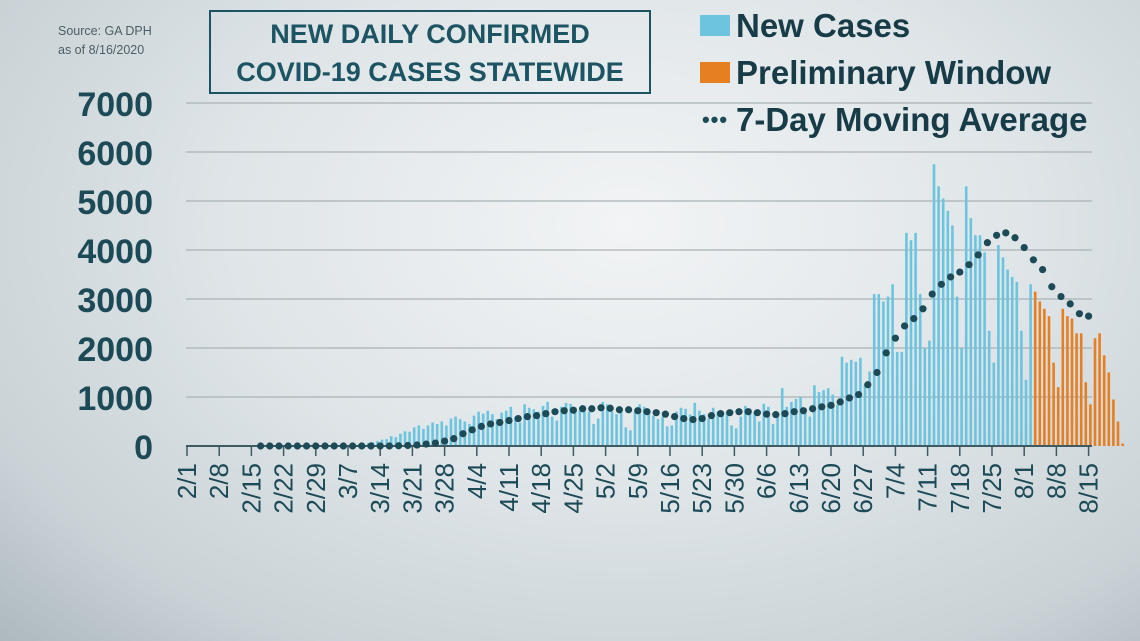 The width and height of the screenshot is (1140, 641). Describe the element at coordinates (1024, 481) in the screenshot. I see `x-tick-label: 8/1` at that location.